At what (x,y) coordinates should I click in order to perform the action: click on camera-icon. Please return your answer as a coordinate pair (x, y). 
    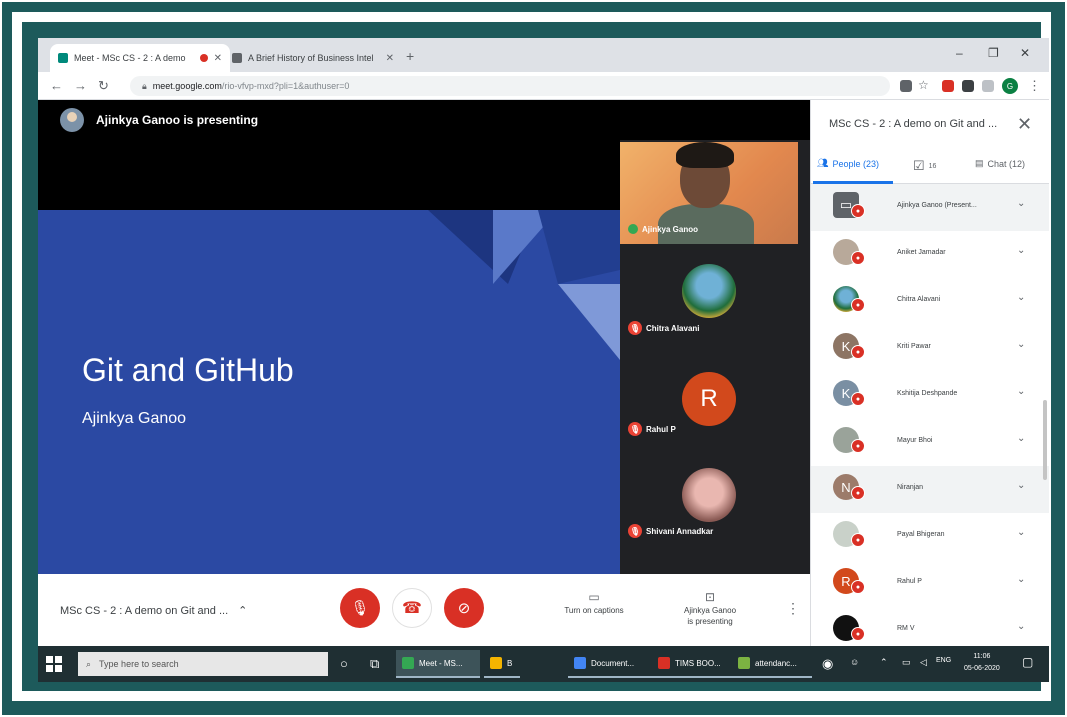
    Looking at the image, I should click on (906, 86).